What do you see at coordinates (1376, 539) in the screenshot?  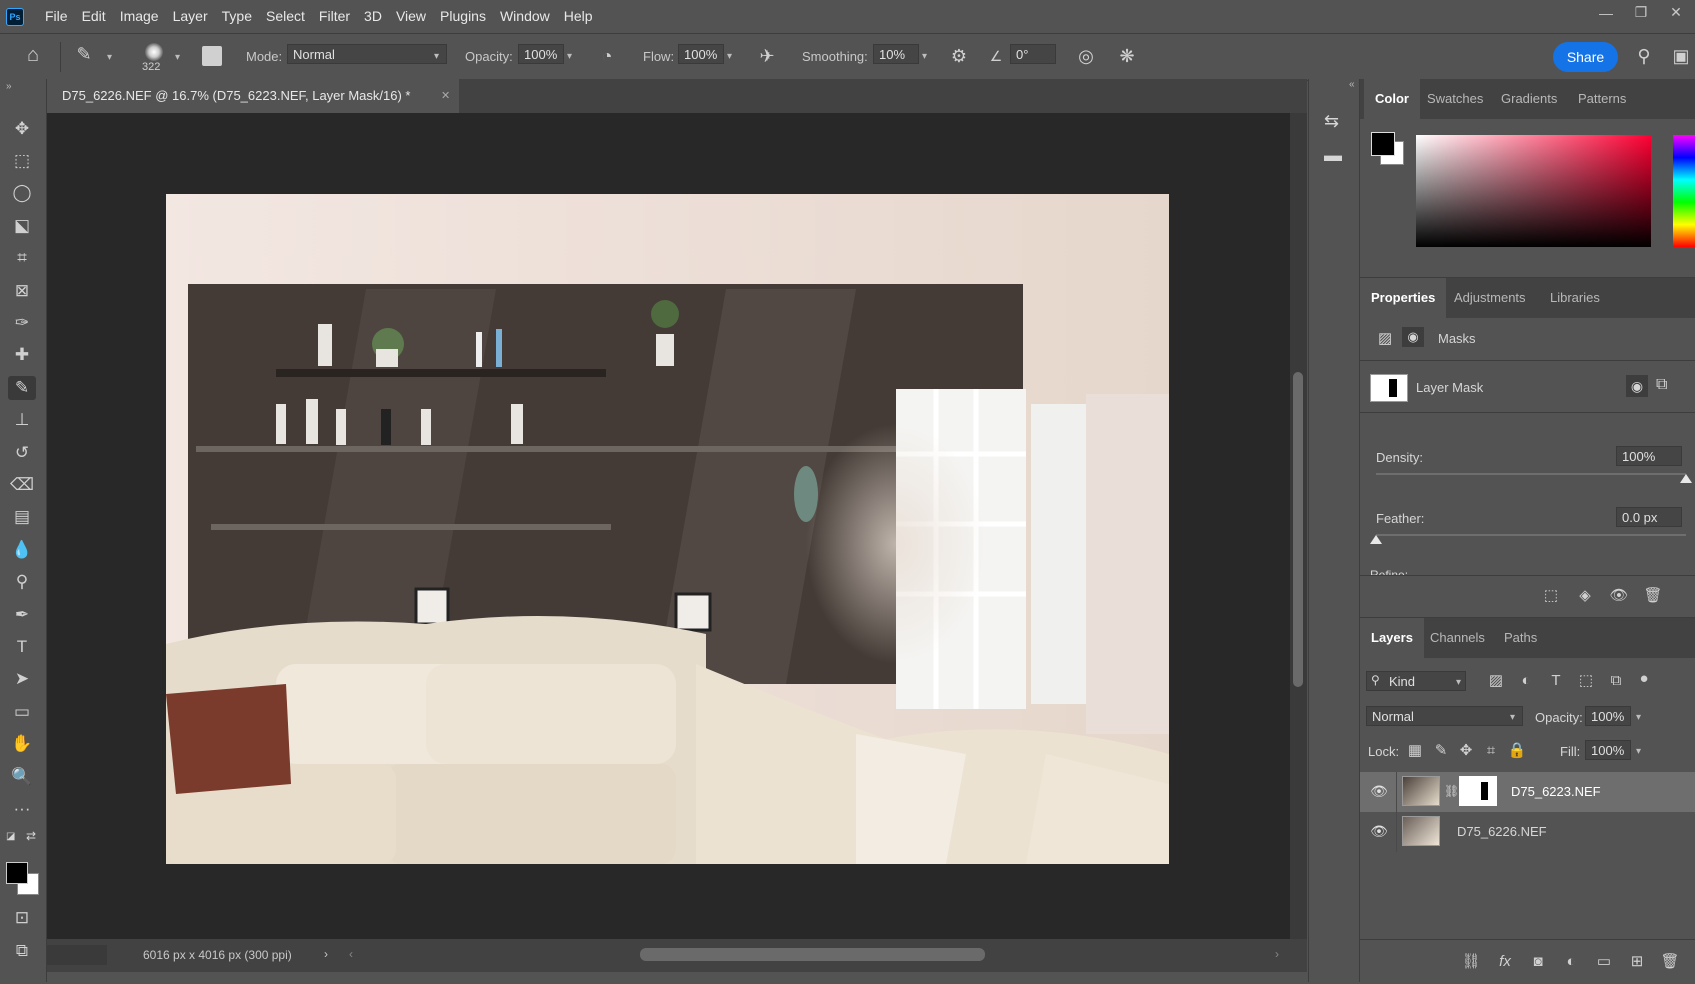 I see `feather-slider-knob` at bounding box center [1376, 539].